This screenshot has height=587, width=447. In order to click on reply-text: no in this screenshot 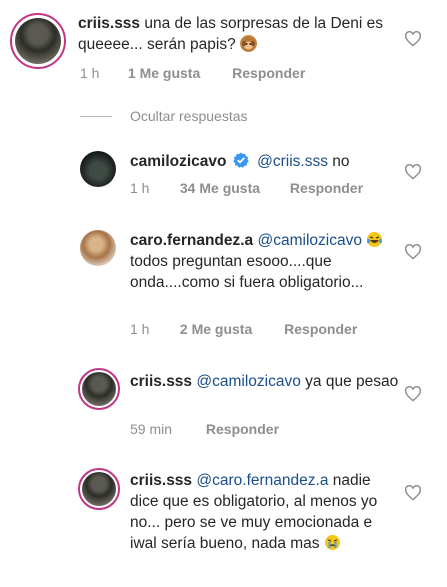, I will do `click(341, 161)`.